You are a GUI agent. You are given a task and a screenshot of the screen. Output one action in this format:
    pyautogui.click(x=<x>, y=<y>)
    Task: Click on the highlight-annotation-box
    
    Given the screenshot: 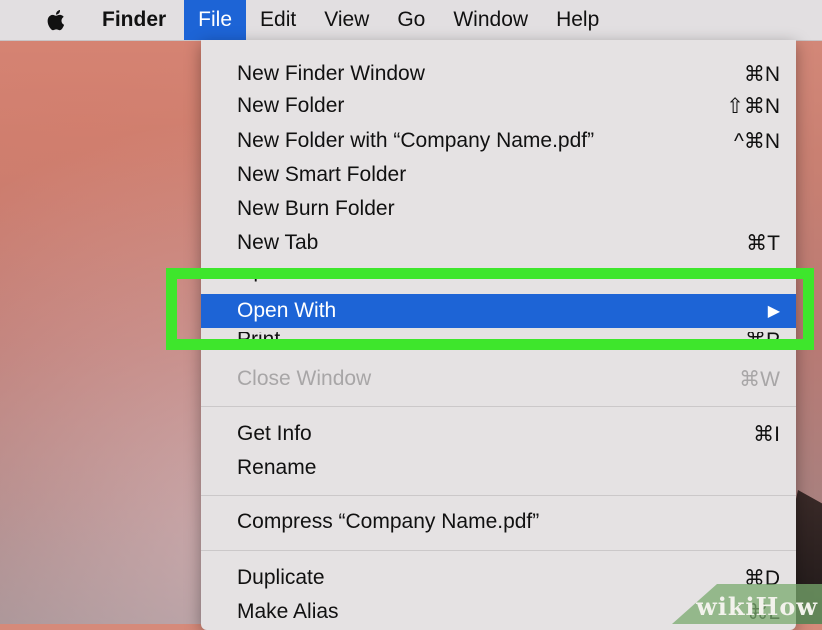 What is the action you would take?
    pyautogui.click(x=490, y=309)
    